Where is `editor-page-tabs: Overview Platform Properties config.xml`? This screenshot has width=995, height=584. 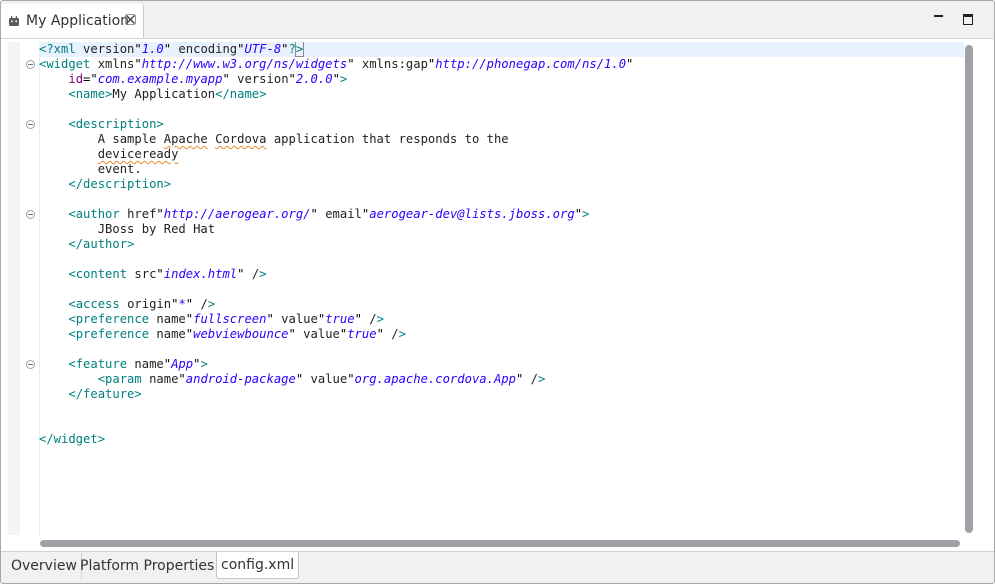
editor-page-tabs: Overview Platform Properties config.xml is located at coordinates (497, 567).